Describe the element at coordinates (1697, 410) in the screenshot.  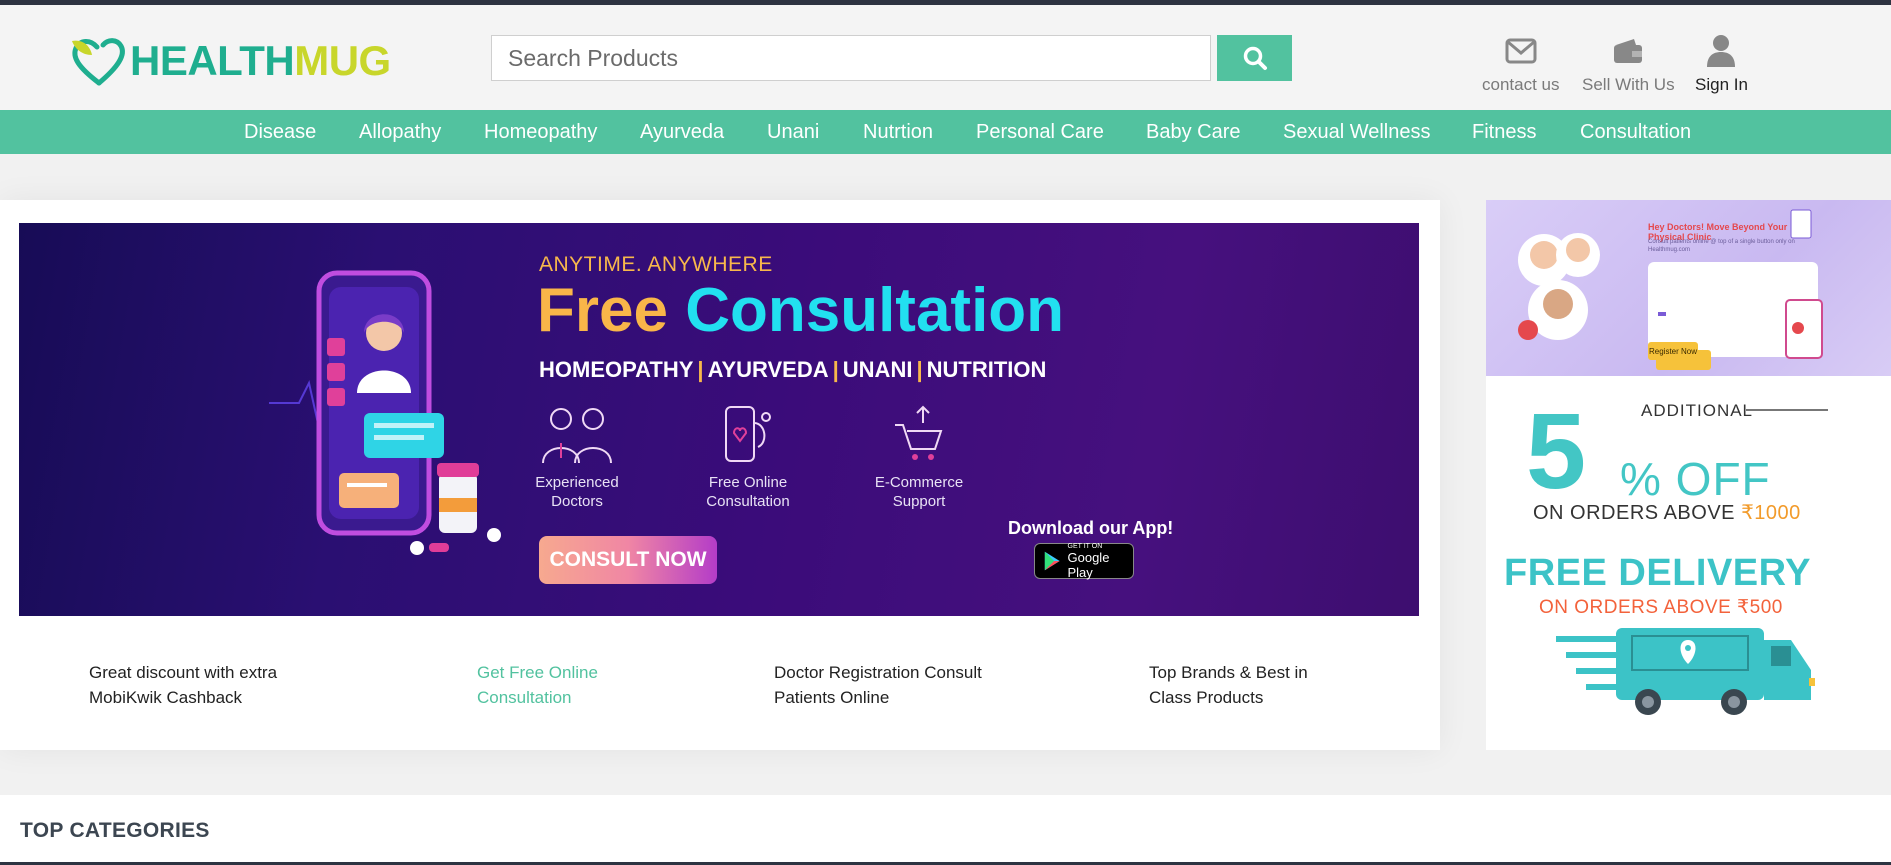
I see `additional-label: ADDITIONAL` at that location.